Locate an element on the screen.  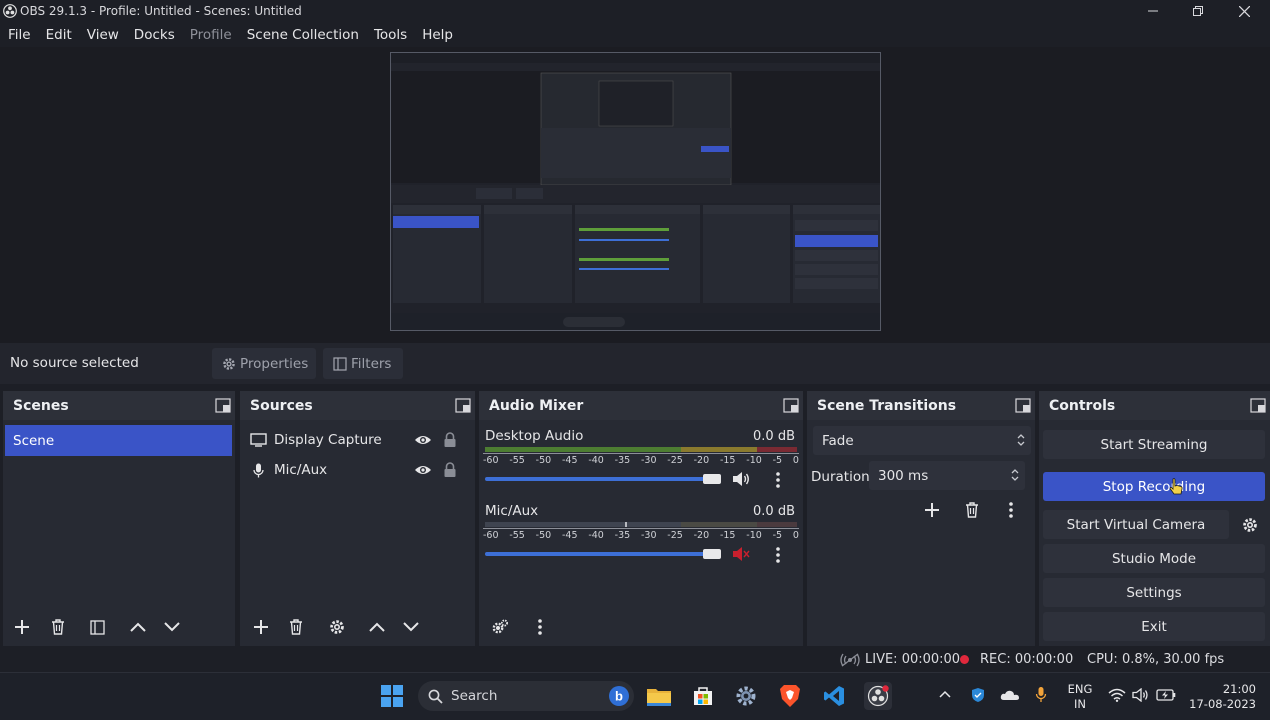
minimize-button is located at coordinates (1153, 11).